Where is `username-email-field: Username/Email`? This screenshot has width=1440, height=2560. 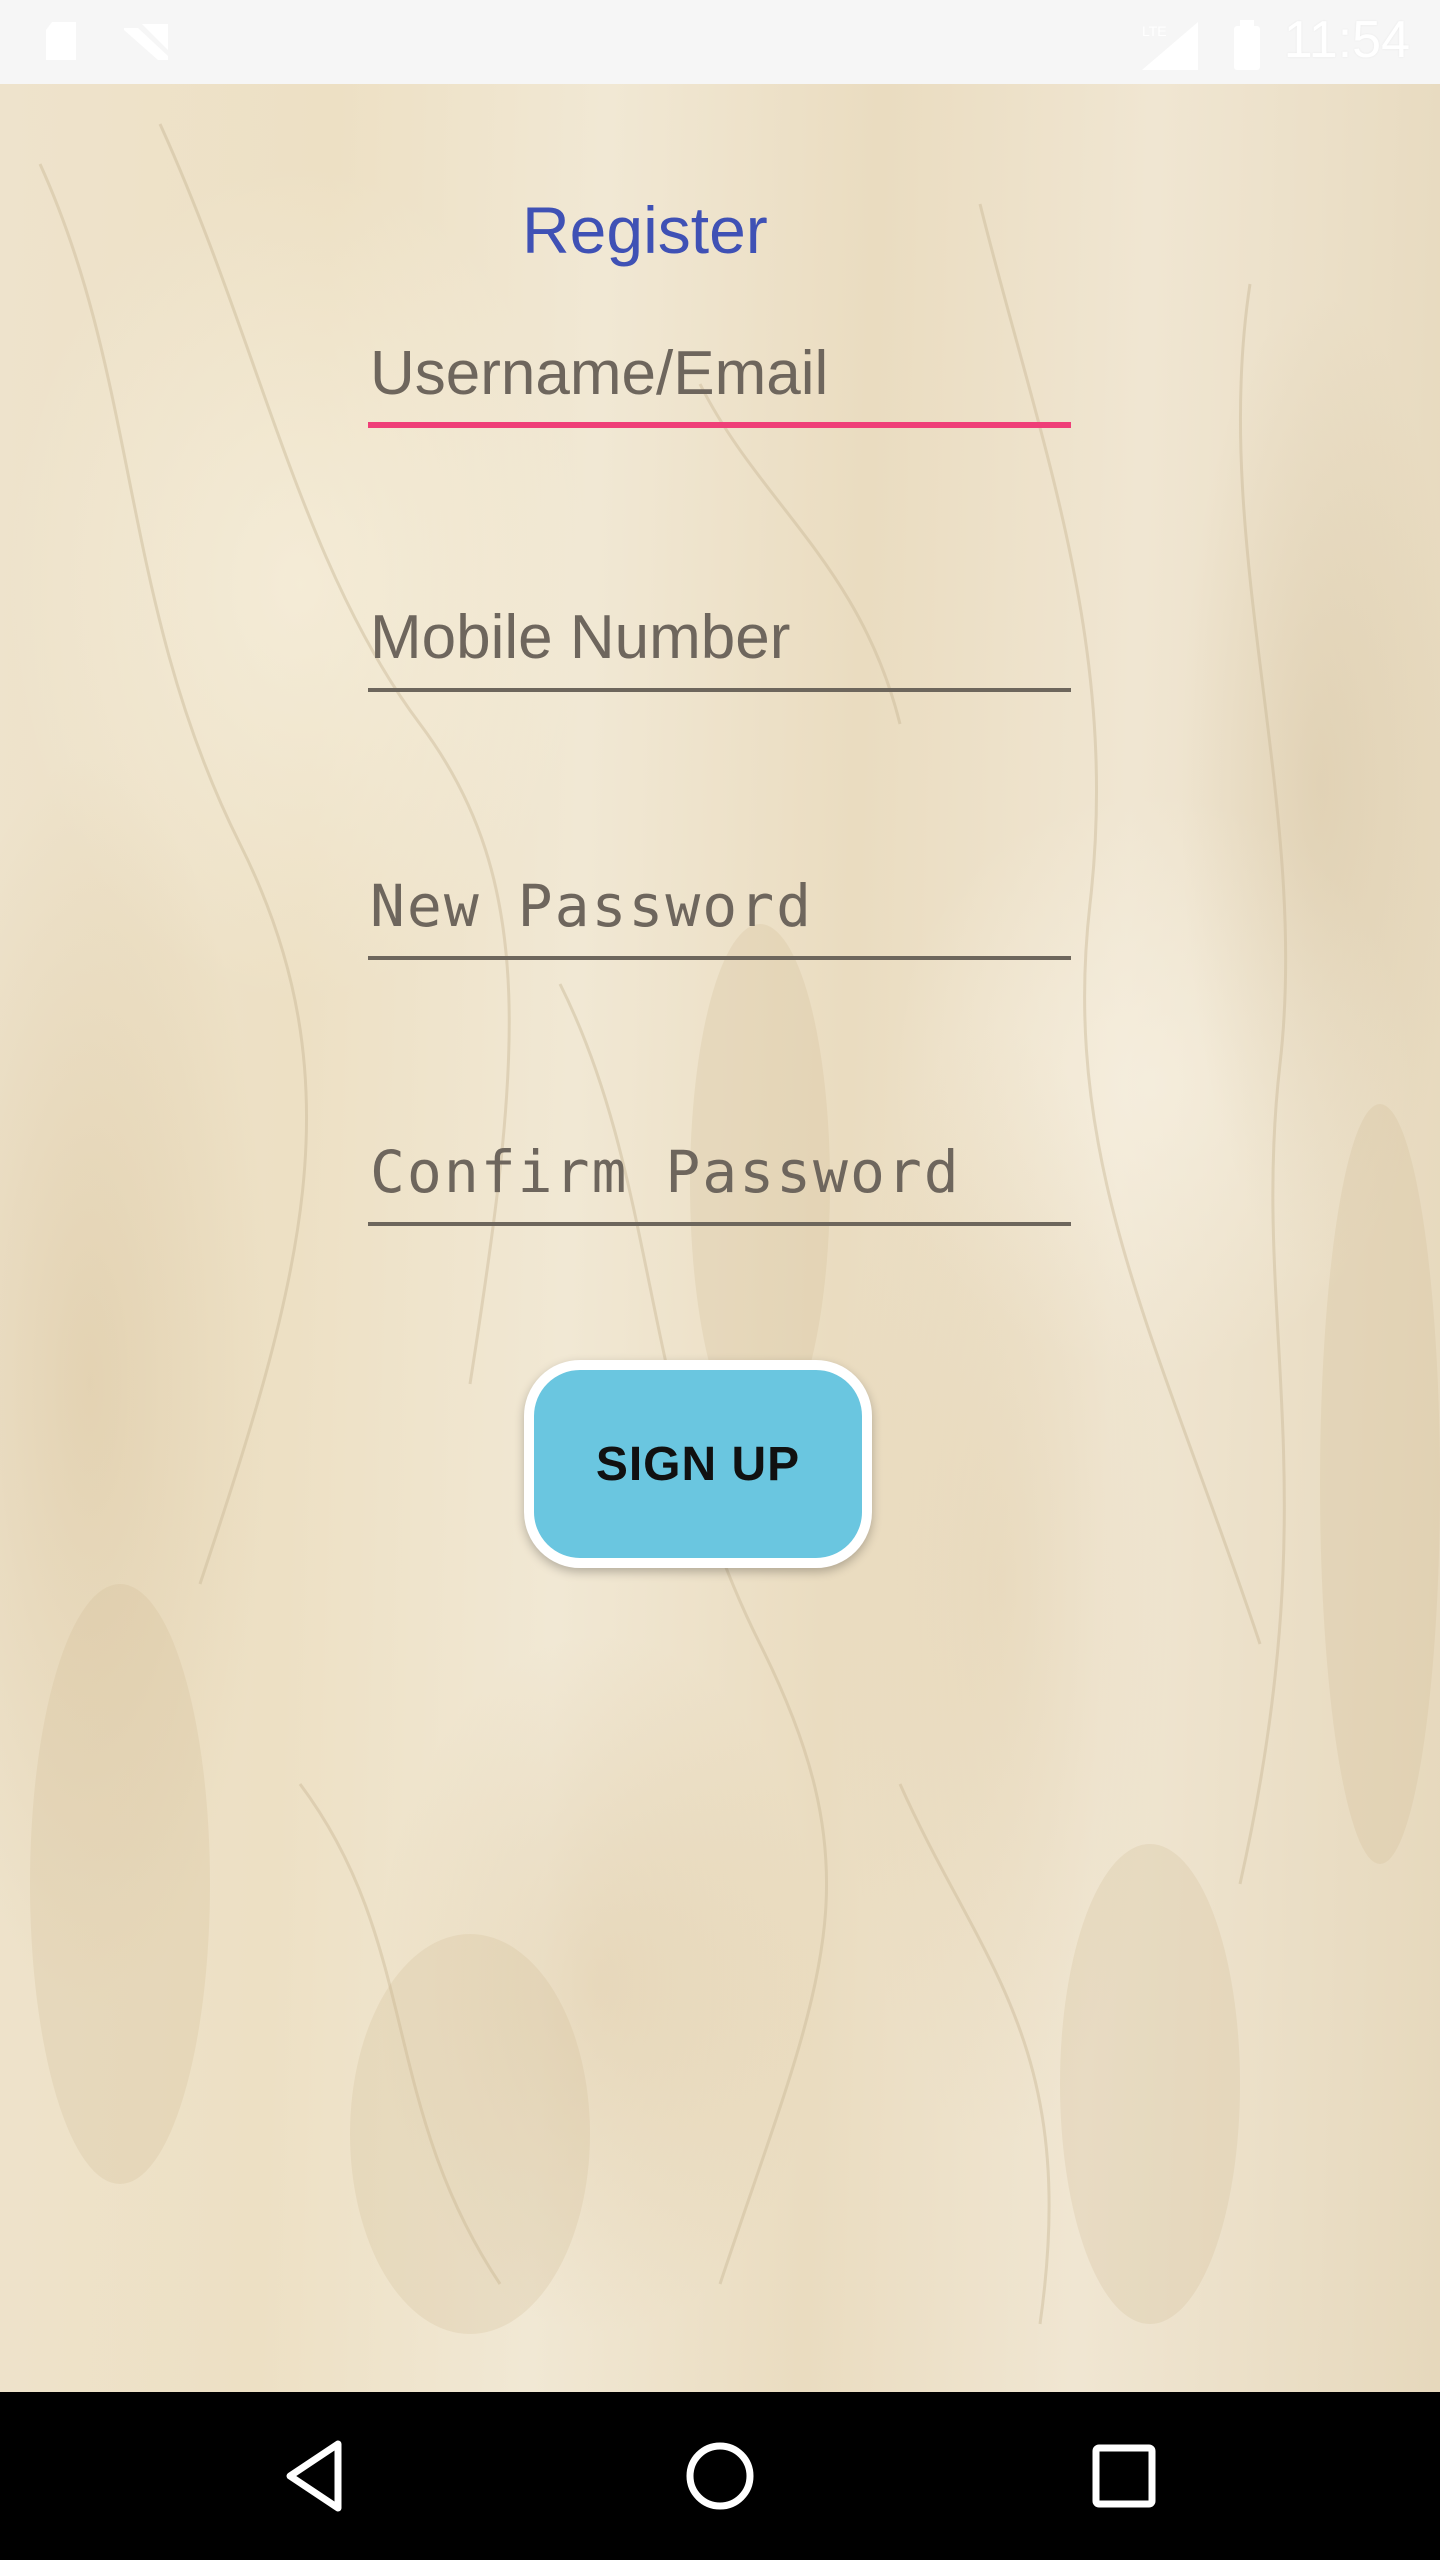 username-email-field: Username/Email is located at coordinates (719, 383).